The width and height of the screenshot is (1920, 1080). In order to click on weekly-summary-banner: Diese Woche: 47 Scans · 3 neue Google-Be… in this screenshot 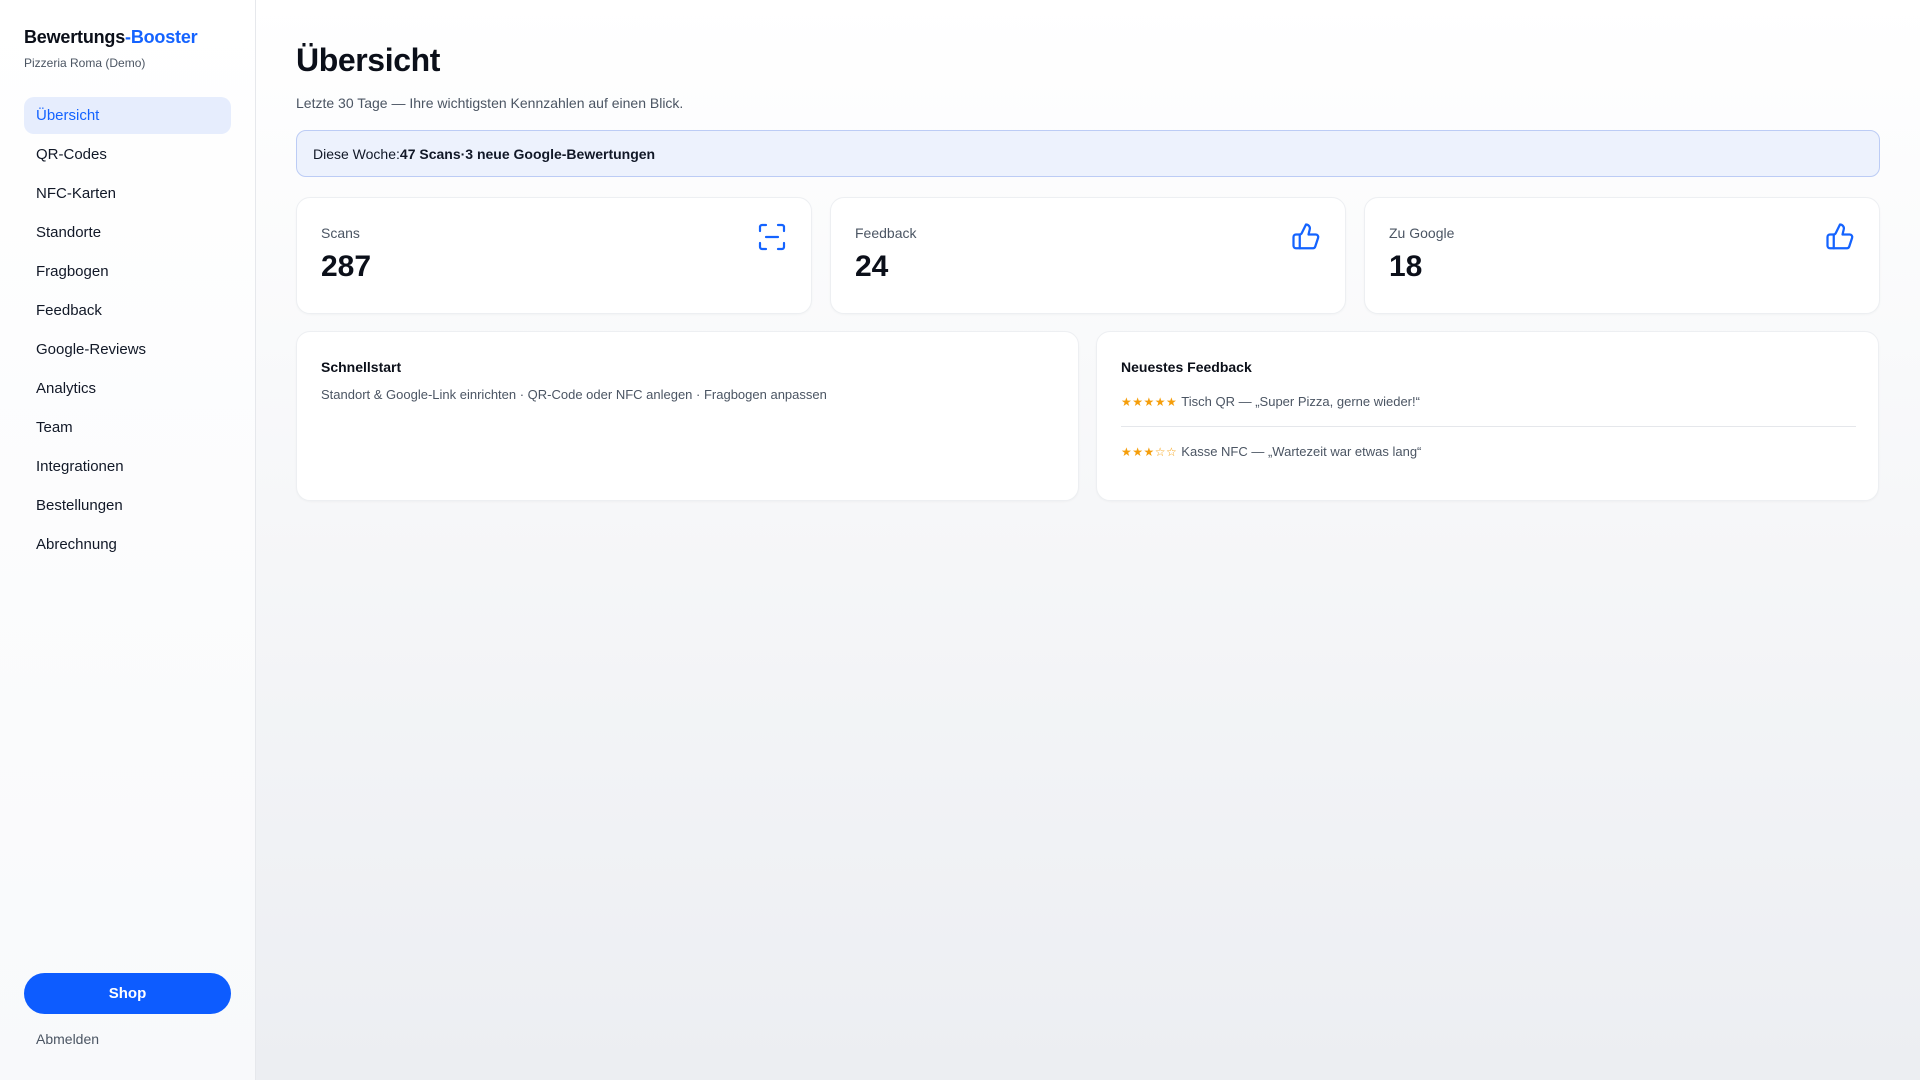, I will do `click(1088, 153)`.